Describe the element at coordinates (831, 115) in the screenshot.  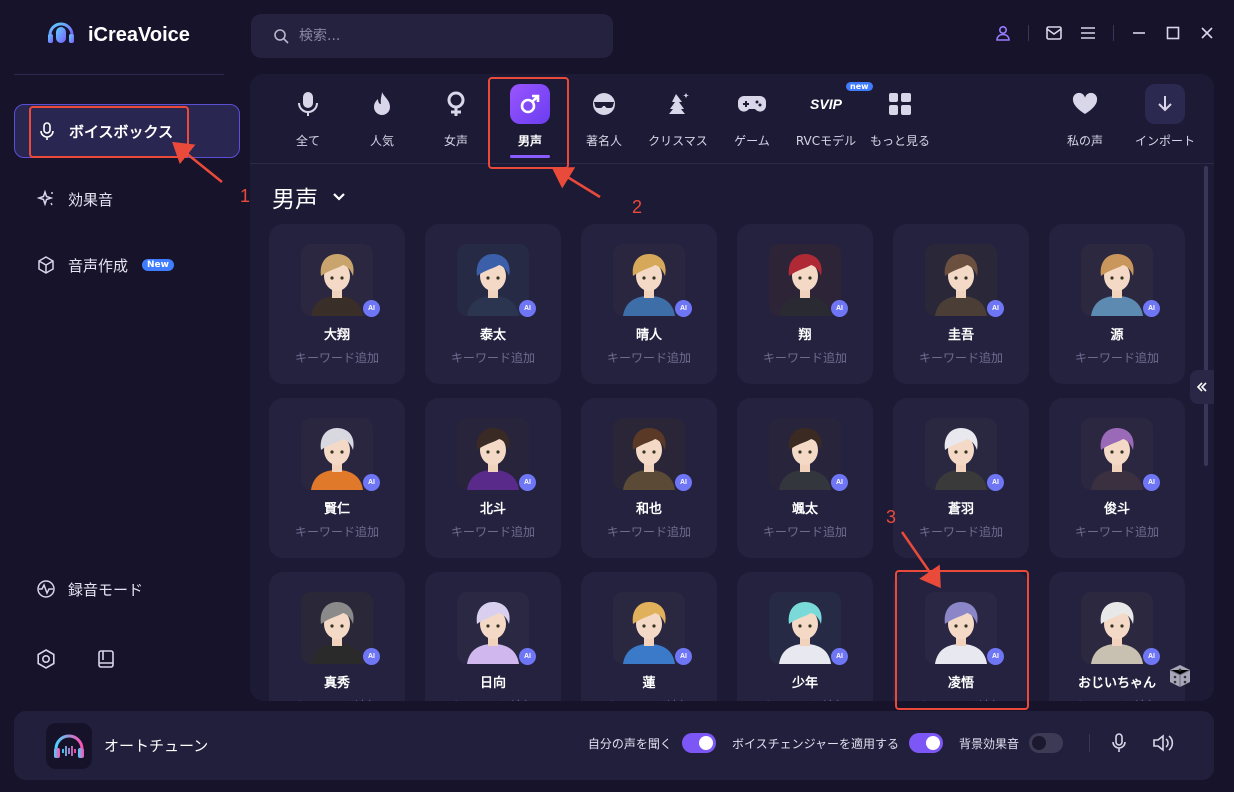
I see `tab-rvc-model: SVIP new RVCモデル` at that location.